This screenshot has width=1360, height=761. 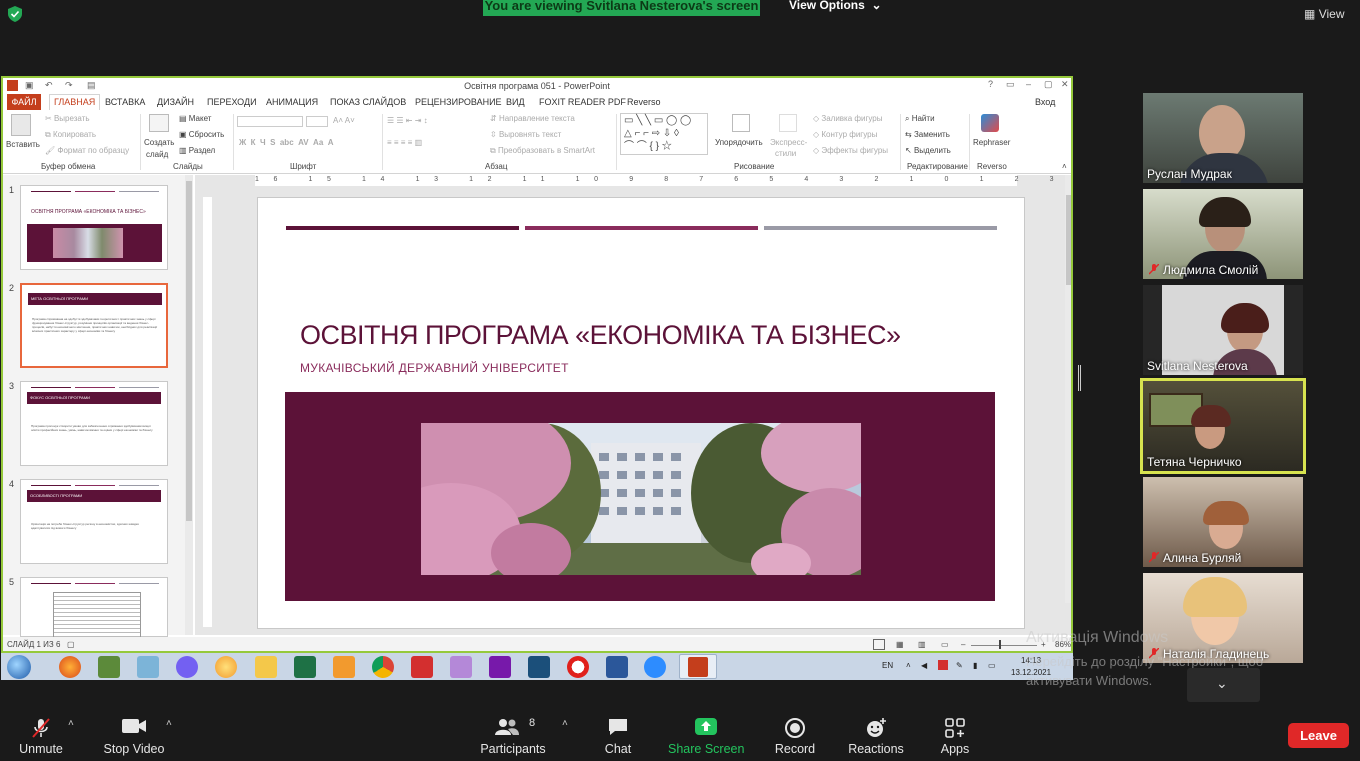 What do you see at coordinates (990, 123) in the screenshot?
I see `rephraser-icon` at bounding box center [990, 123].